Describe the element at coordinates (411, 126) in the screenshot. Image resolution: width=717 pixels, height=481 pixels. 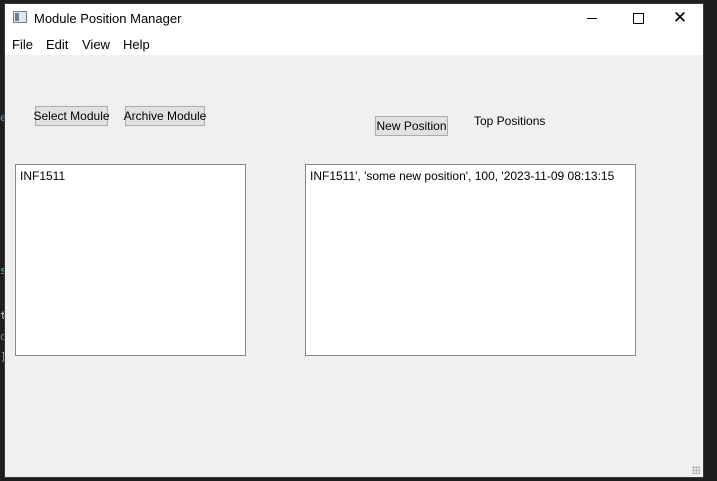
I see `new-position-button: New Position` at that location.